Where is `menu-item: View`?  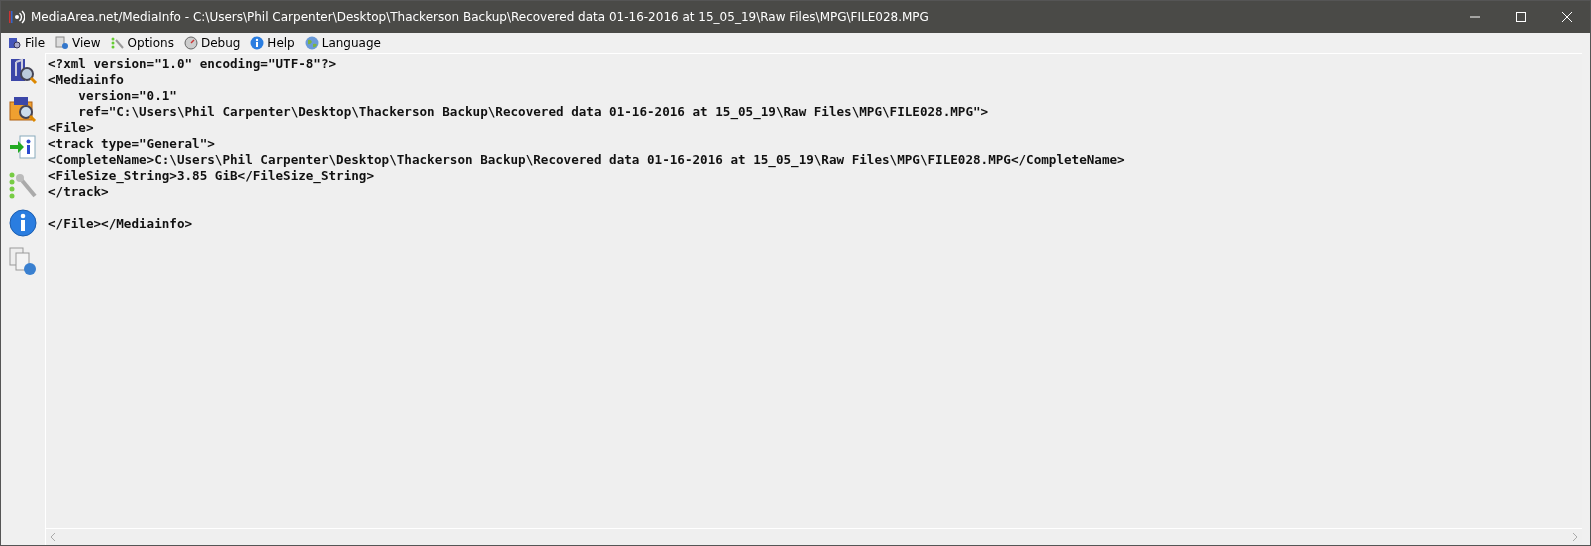
menu-item: View is located at coordinates (78, 43).